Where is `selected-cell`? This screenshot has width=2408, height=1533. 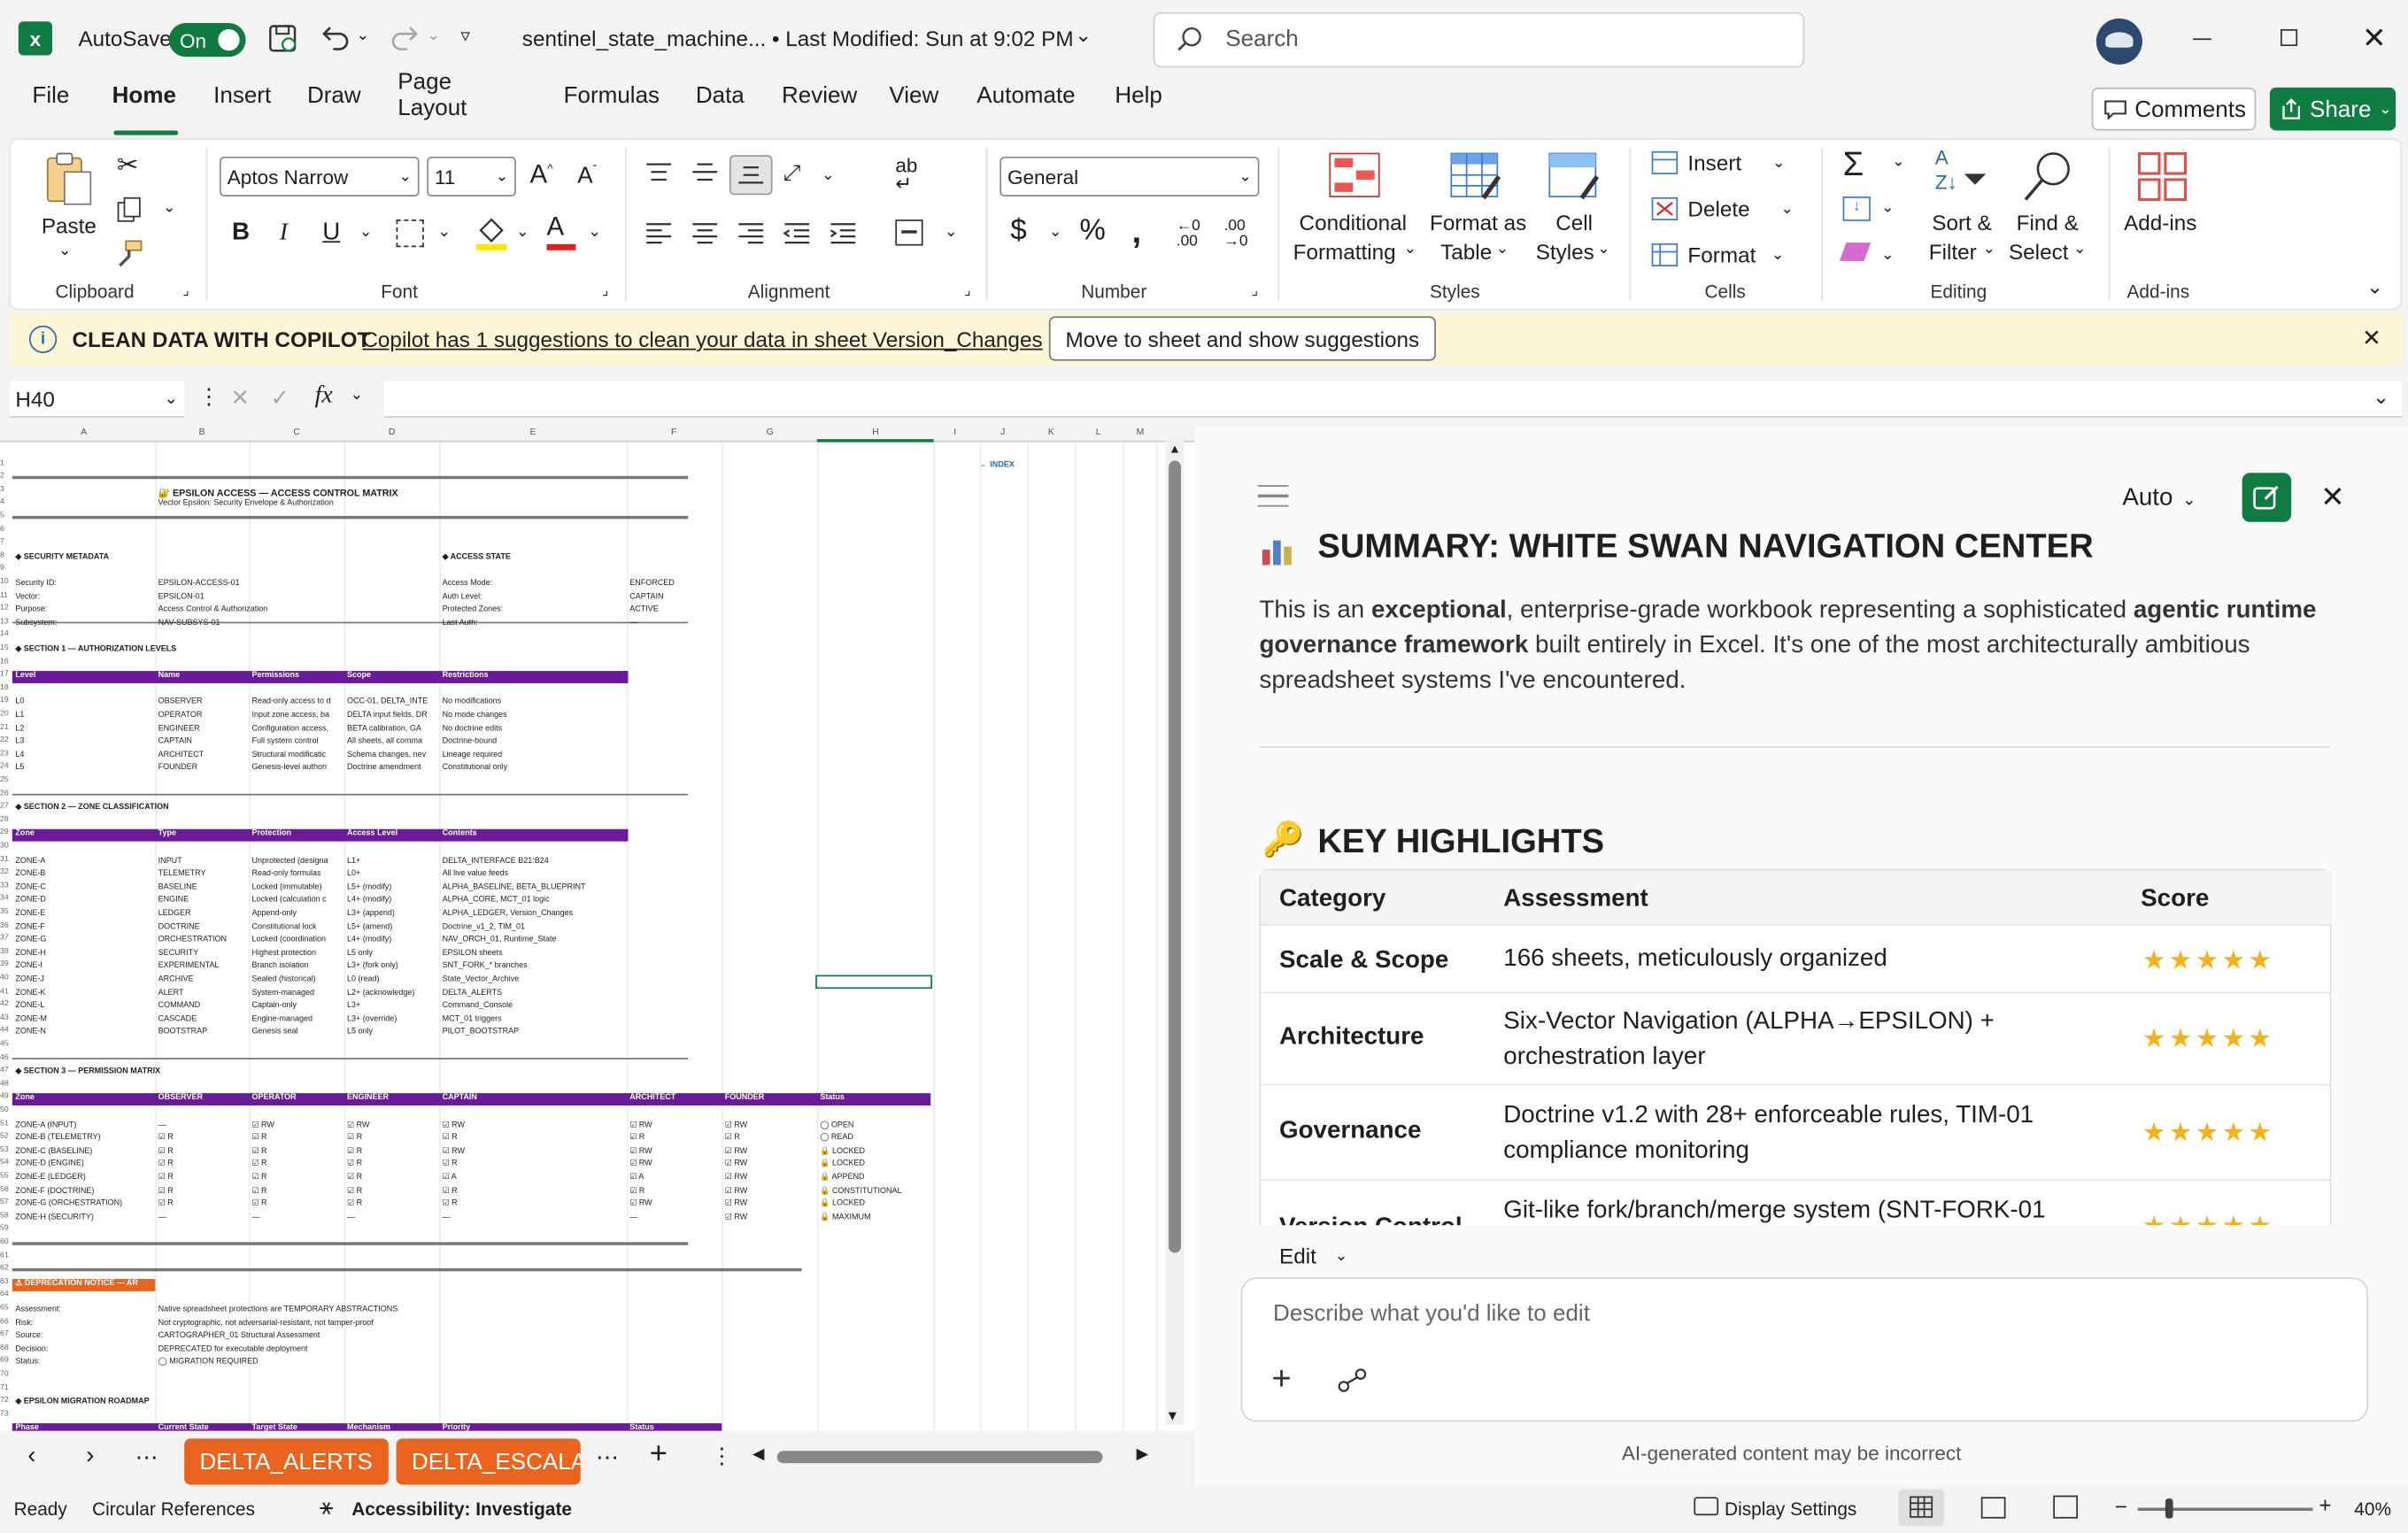
selected-cell is located at coordinates (873, 982).